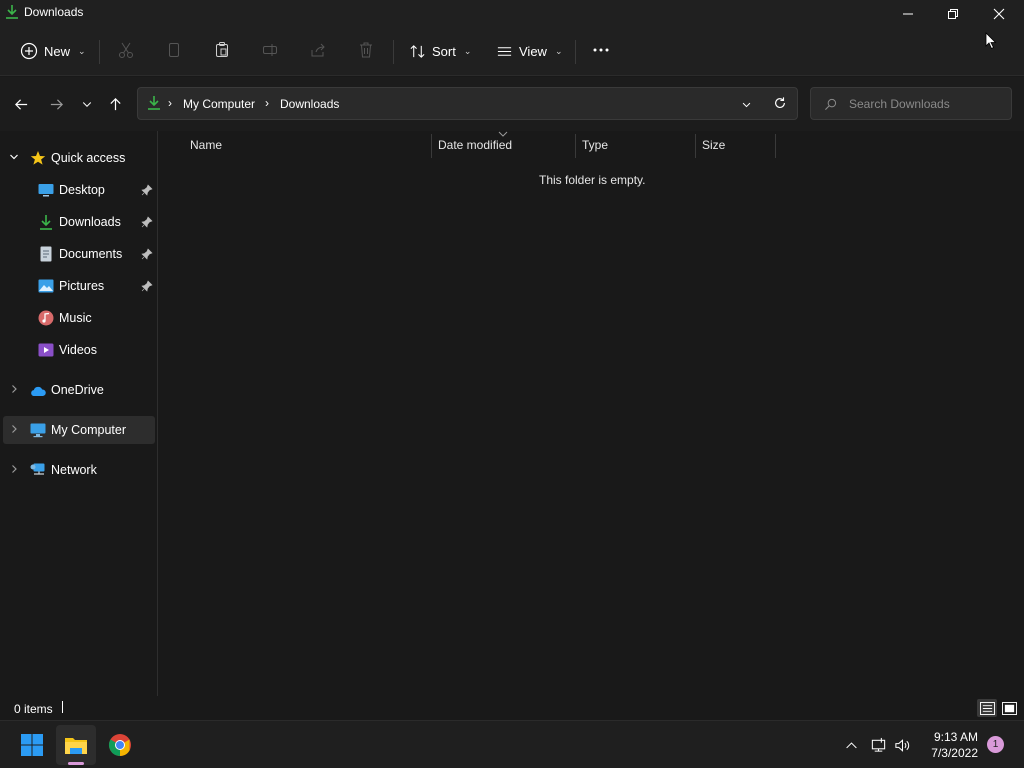 This screenshot has height=768, width=1024. I want to click on taskbar: 9:13 AM 7/3/2022 1, so click(512, 744).